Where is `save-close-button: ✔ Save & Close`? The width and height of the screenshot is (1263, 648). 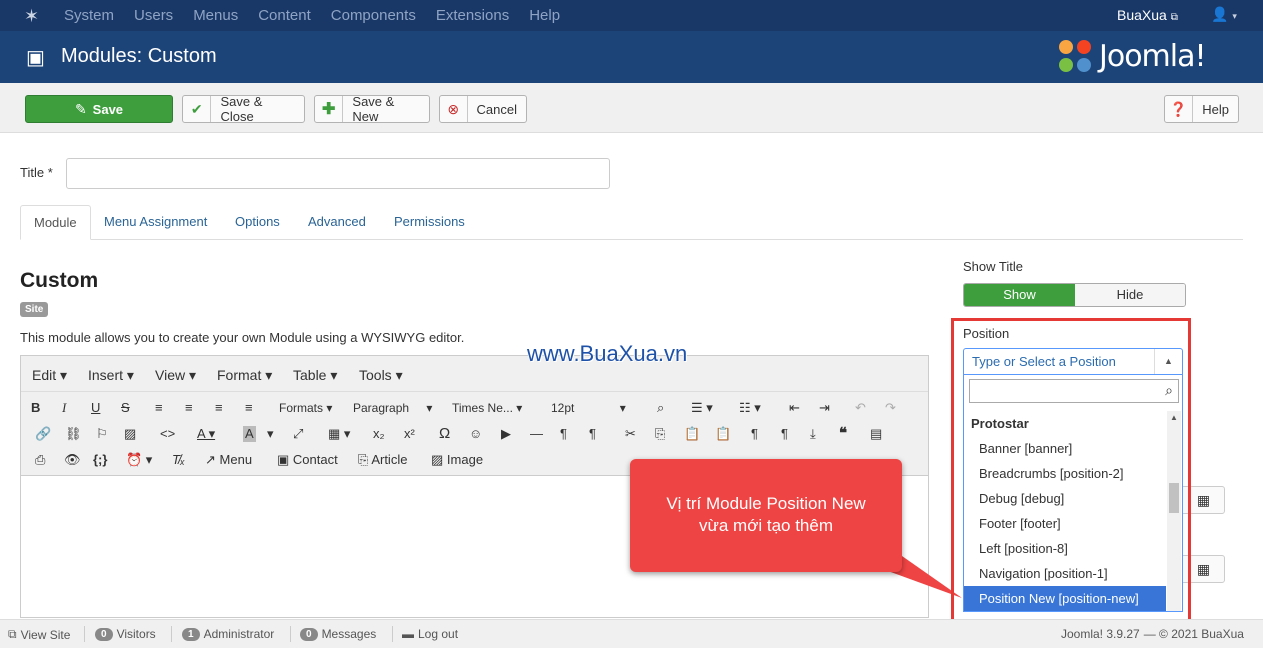
save-close-button: ✔ Save & Close is located at coordinates (243, 109).